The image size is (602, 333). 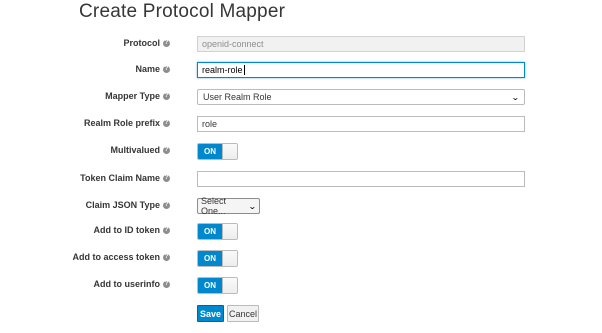 I want to click on realm-role-prefix-label-wrap: Realm Role prefix ?, so click(x=127, y=123).